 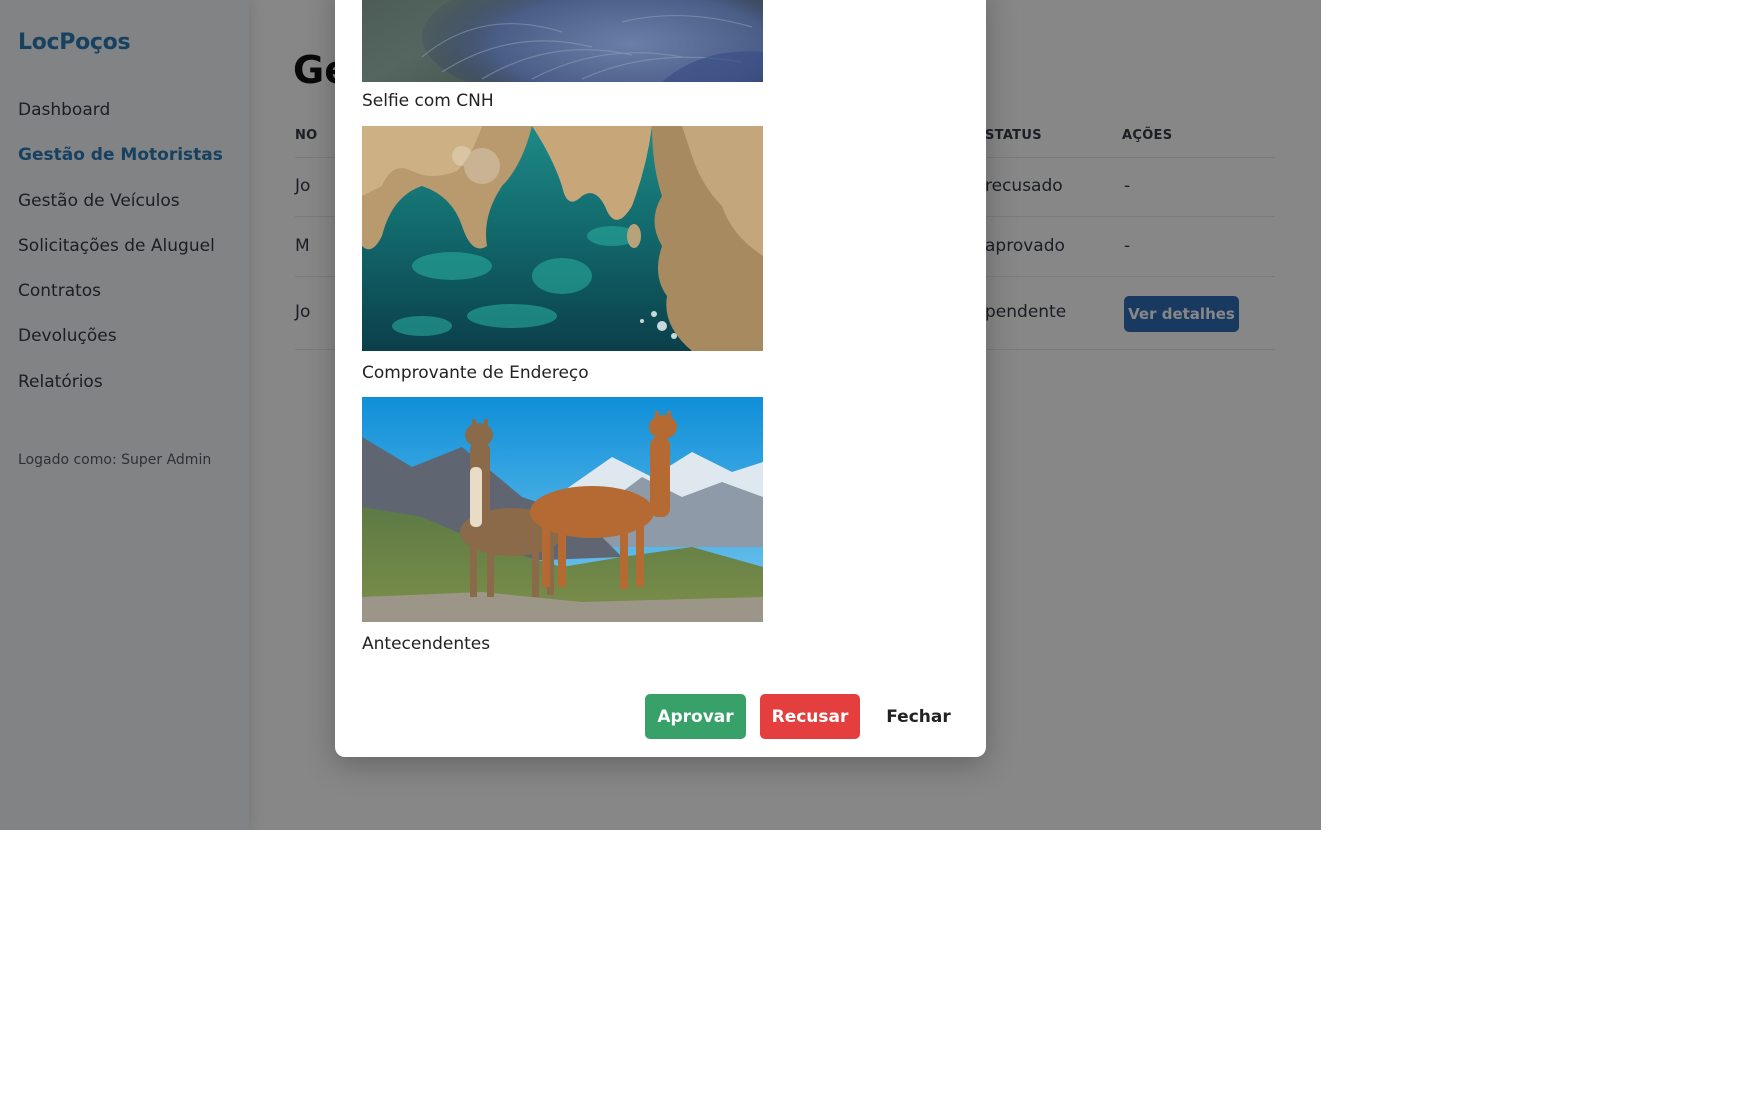 I want to click on approve-button: Aprovar, so click(x=695, y=716).